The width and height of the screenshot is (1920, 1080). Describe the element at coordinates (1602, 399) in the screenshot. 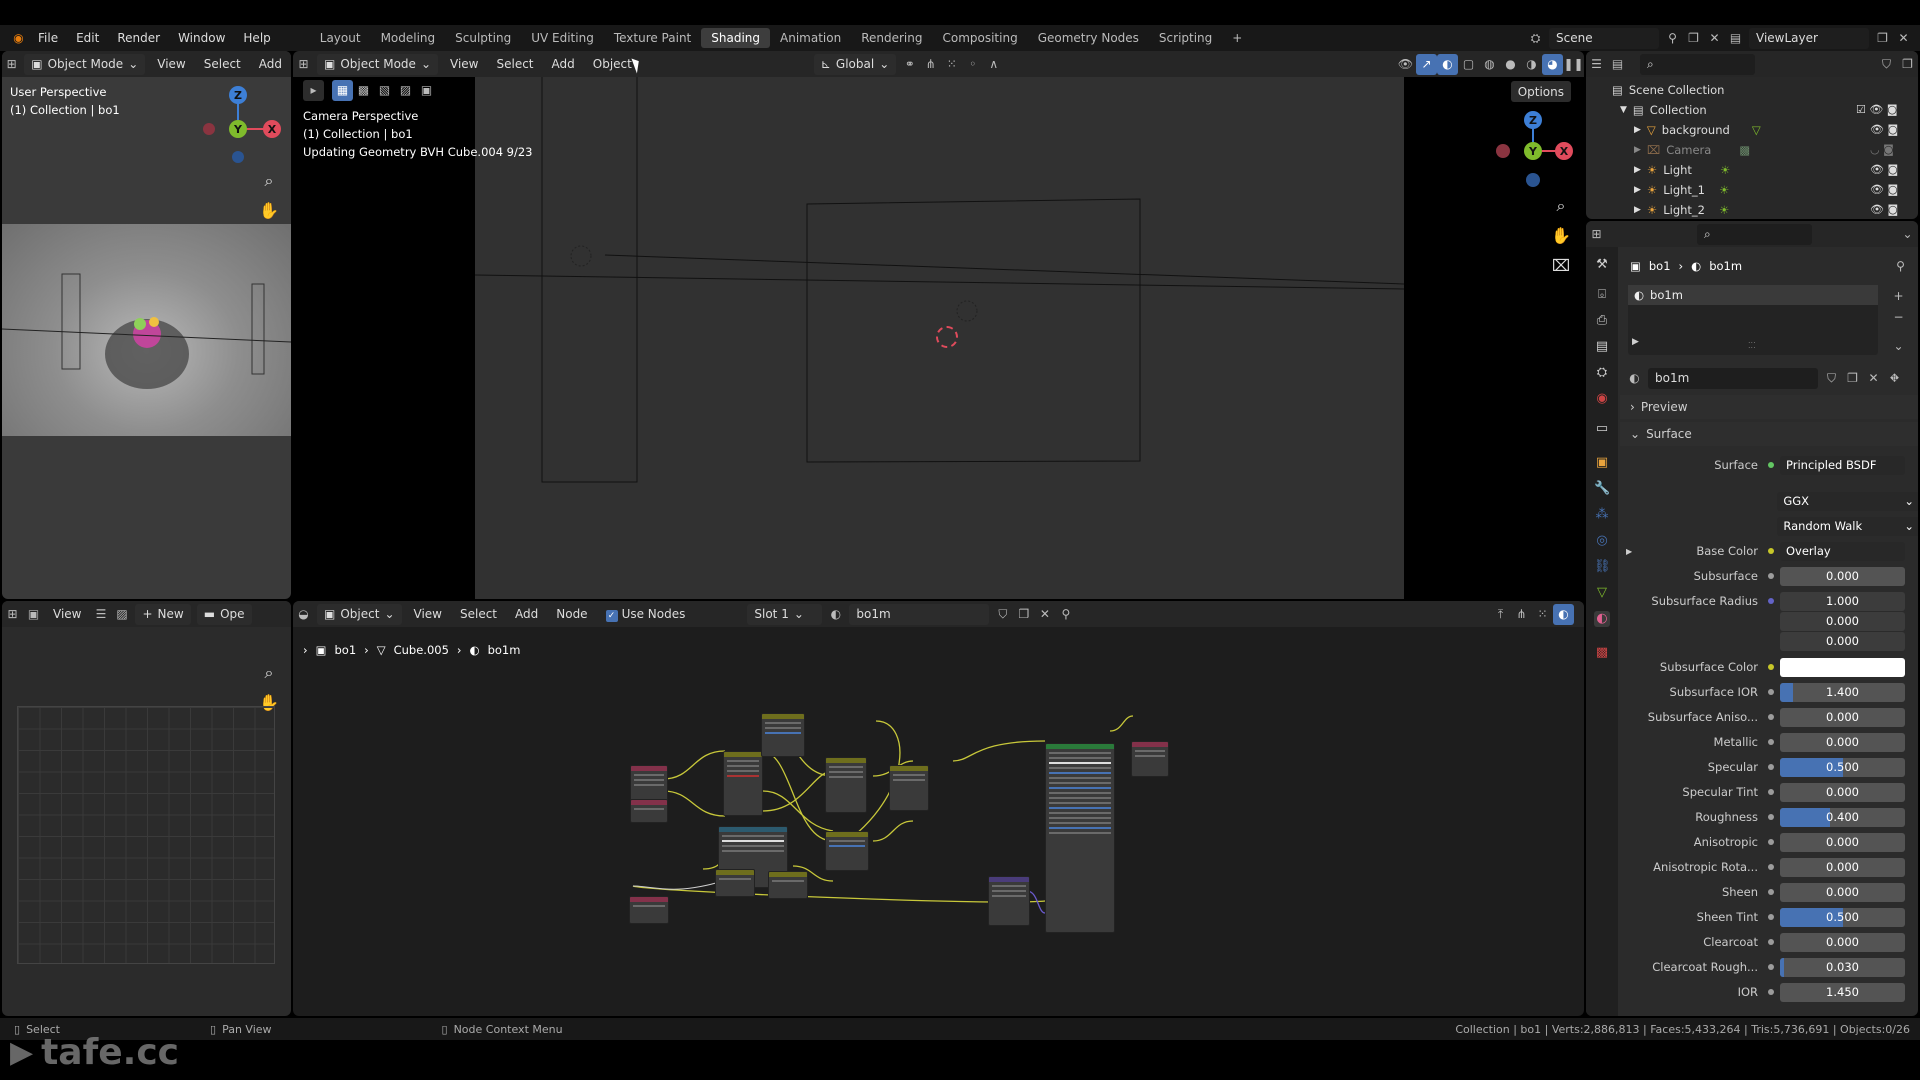

I see `world-tab-icon: ◉` at that location.